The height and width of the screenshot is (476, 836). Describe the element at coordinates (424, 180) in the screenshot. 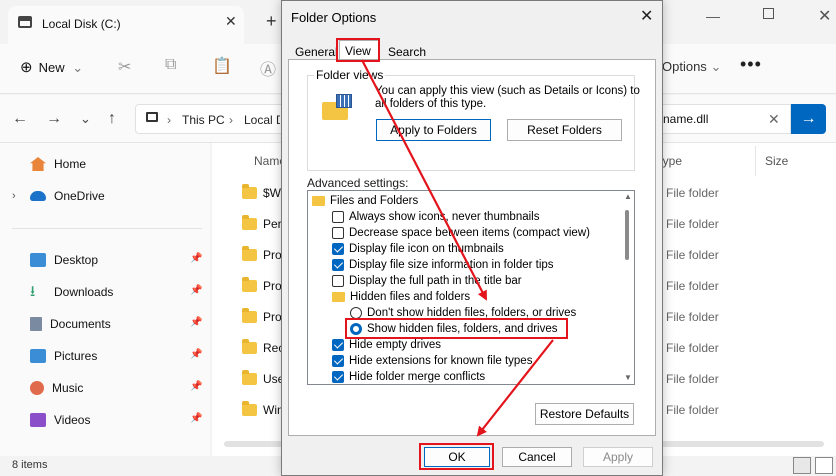

I see `arrow-to-show-hidden` at that location.